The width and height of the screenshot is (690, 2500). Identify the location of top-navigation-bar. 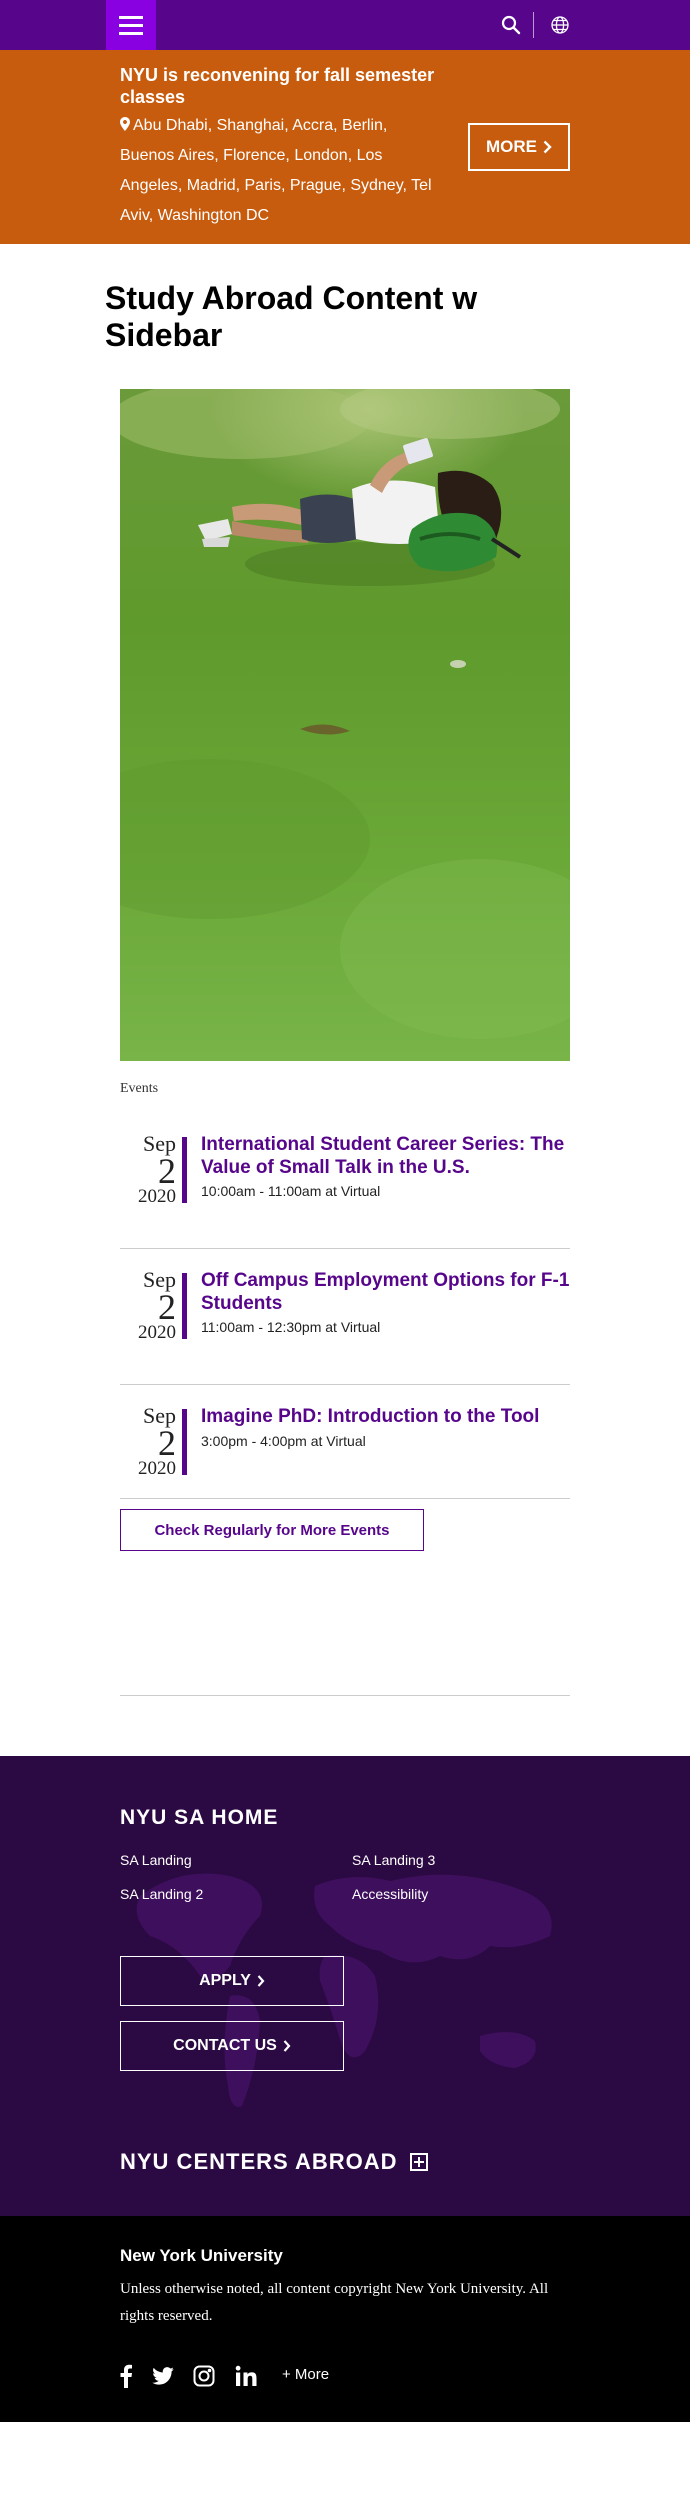
(345, 25).